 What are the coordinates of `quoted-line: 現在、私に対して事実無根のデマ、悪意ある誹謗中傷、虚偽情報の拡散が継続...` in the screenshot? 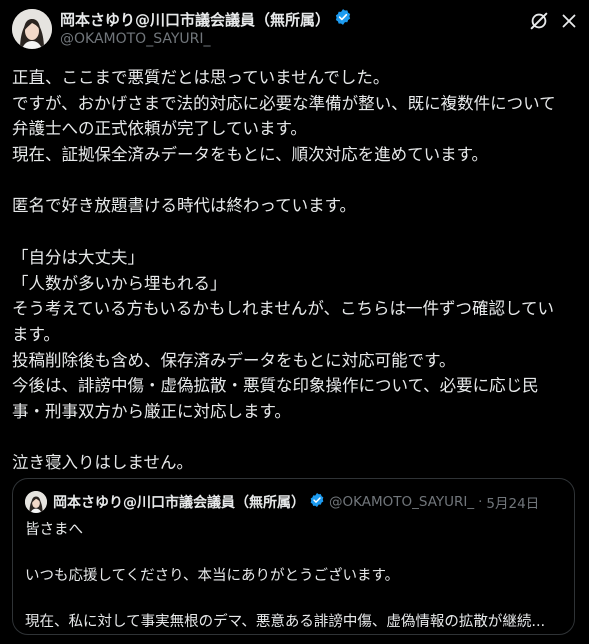 It's located at (285, 622).